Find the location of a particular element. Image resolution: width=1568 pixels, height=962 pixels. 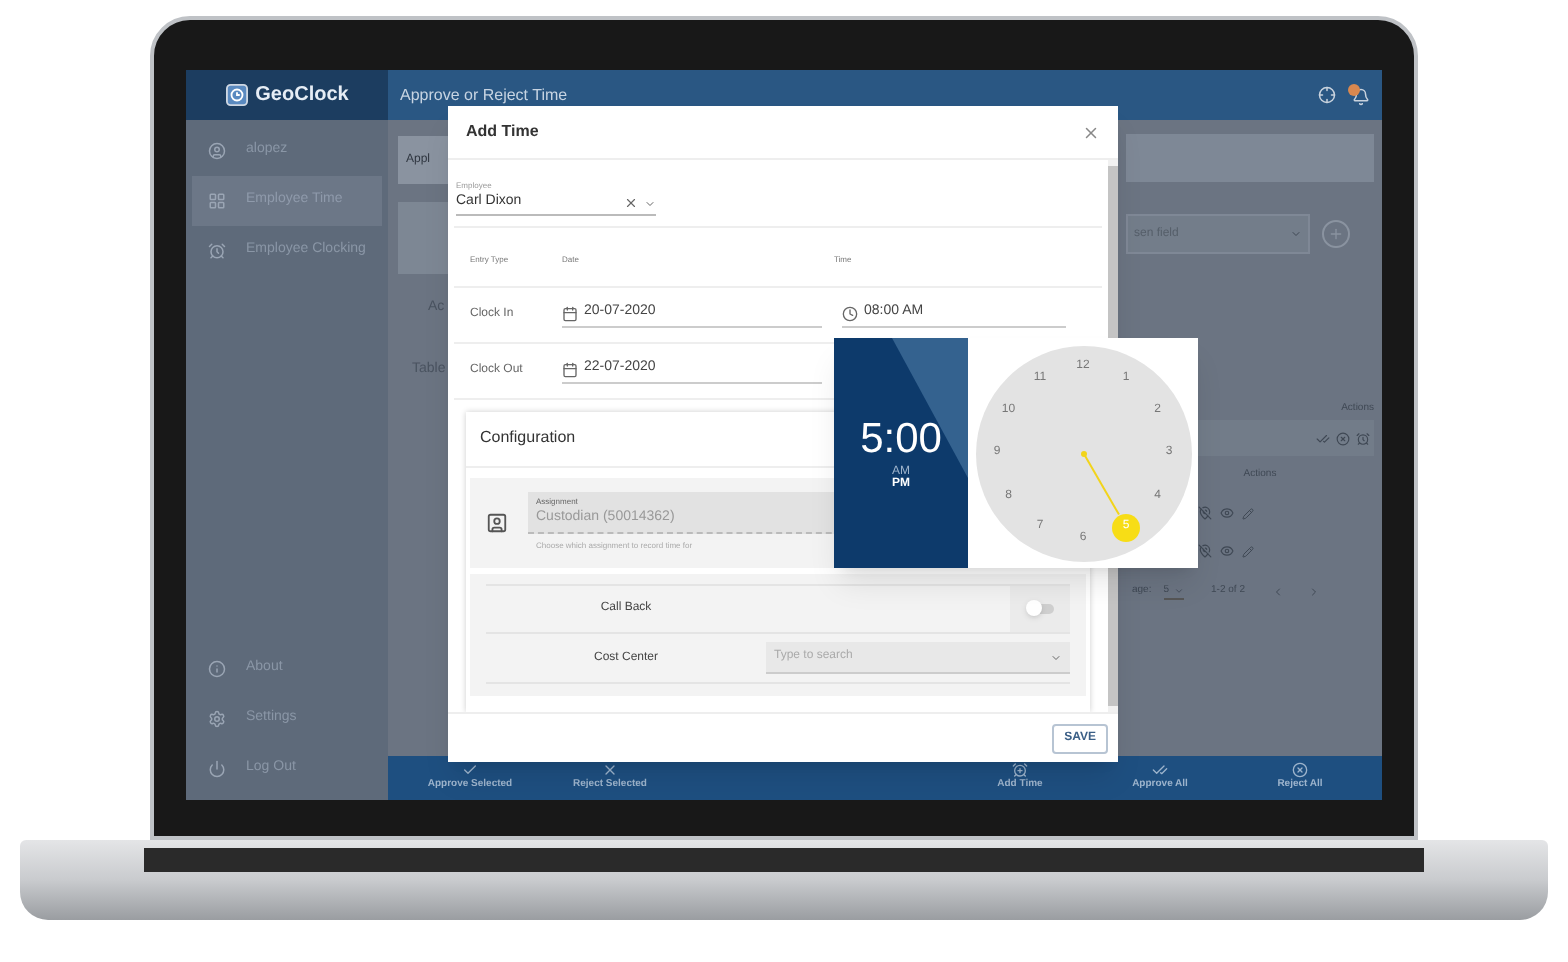

clear-icon is located at coordinates (631, 203).